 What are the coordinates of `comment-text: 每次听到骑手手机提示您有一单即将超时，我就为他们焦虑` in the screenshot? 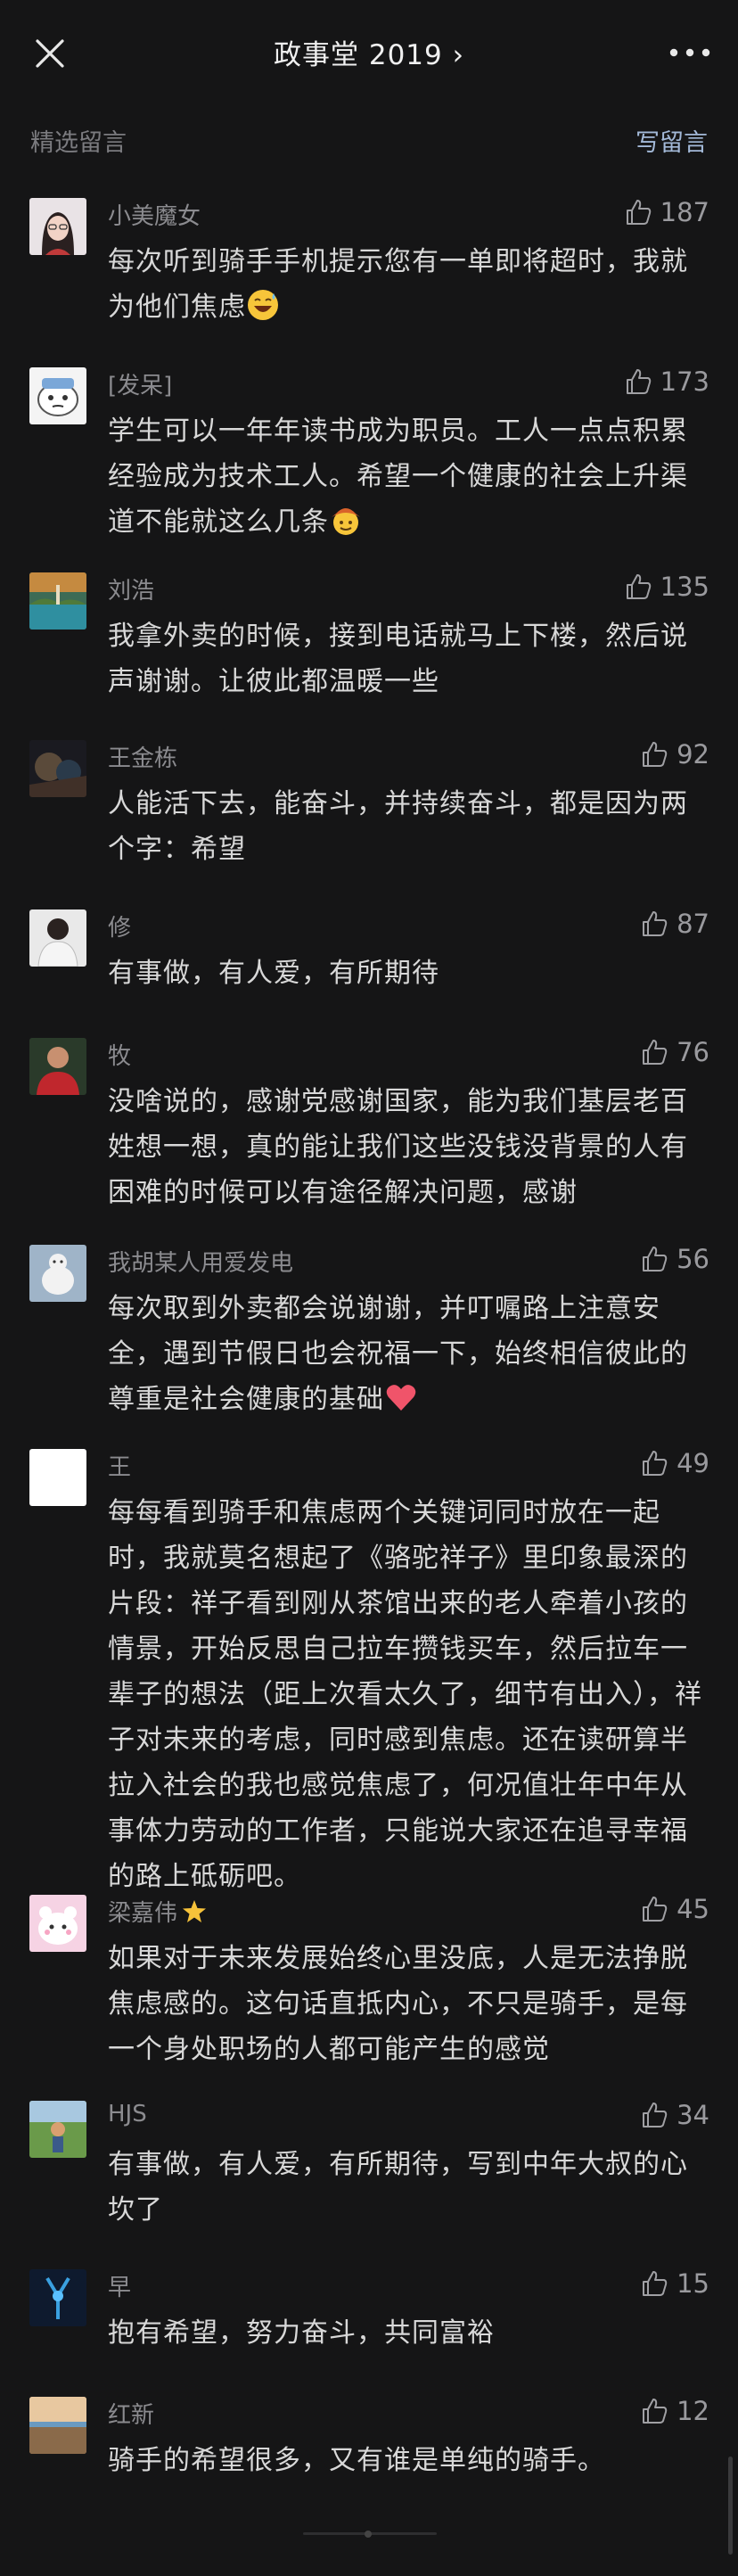 It's located at (398, 284).